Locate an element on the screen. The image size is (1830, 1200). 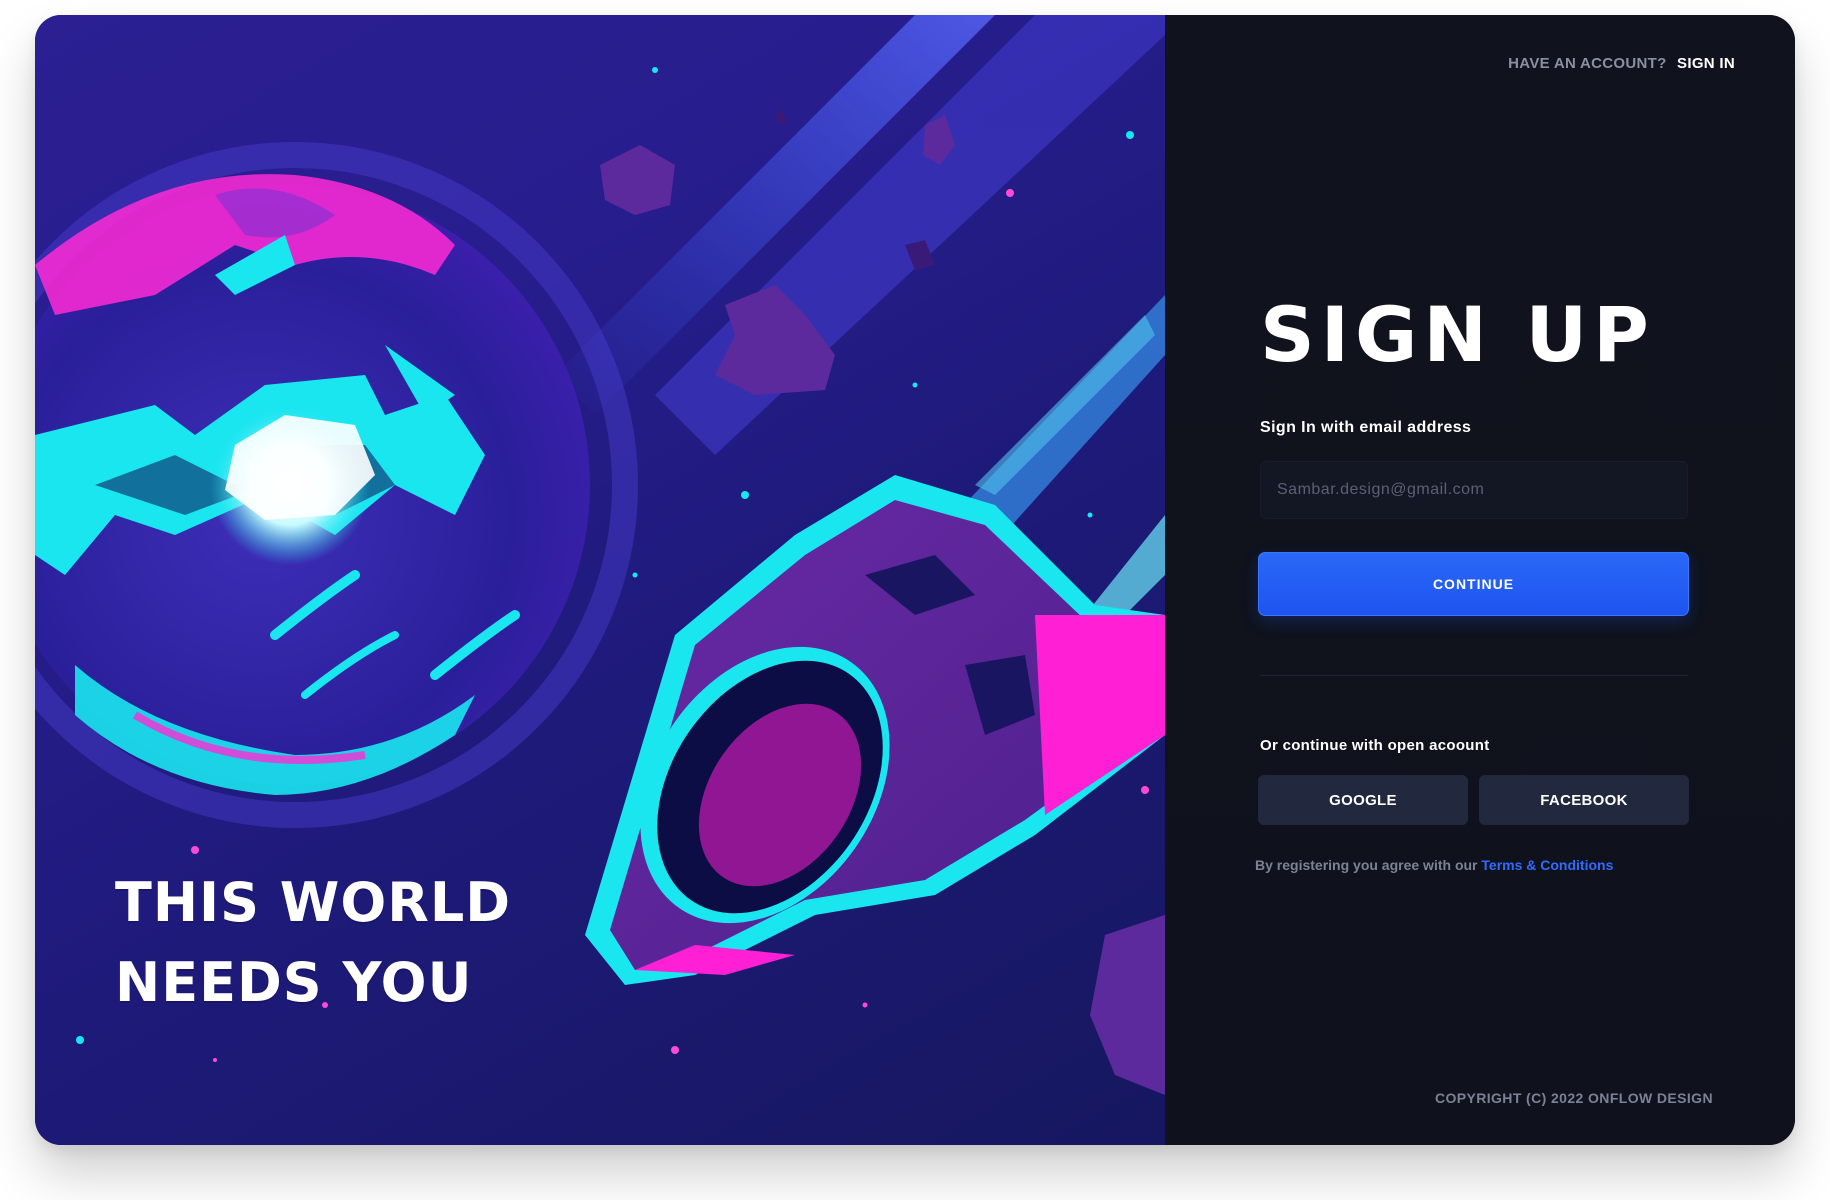
continue-button: CONTINUE is located at coordinates (1473, 584).